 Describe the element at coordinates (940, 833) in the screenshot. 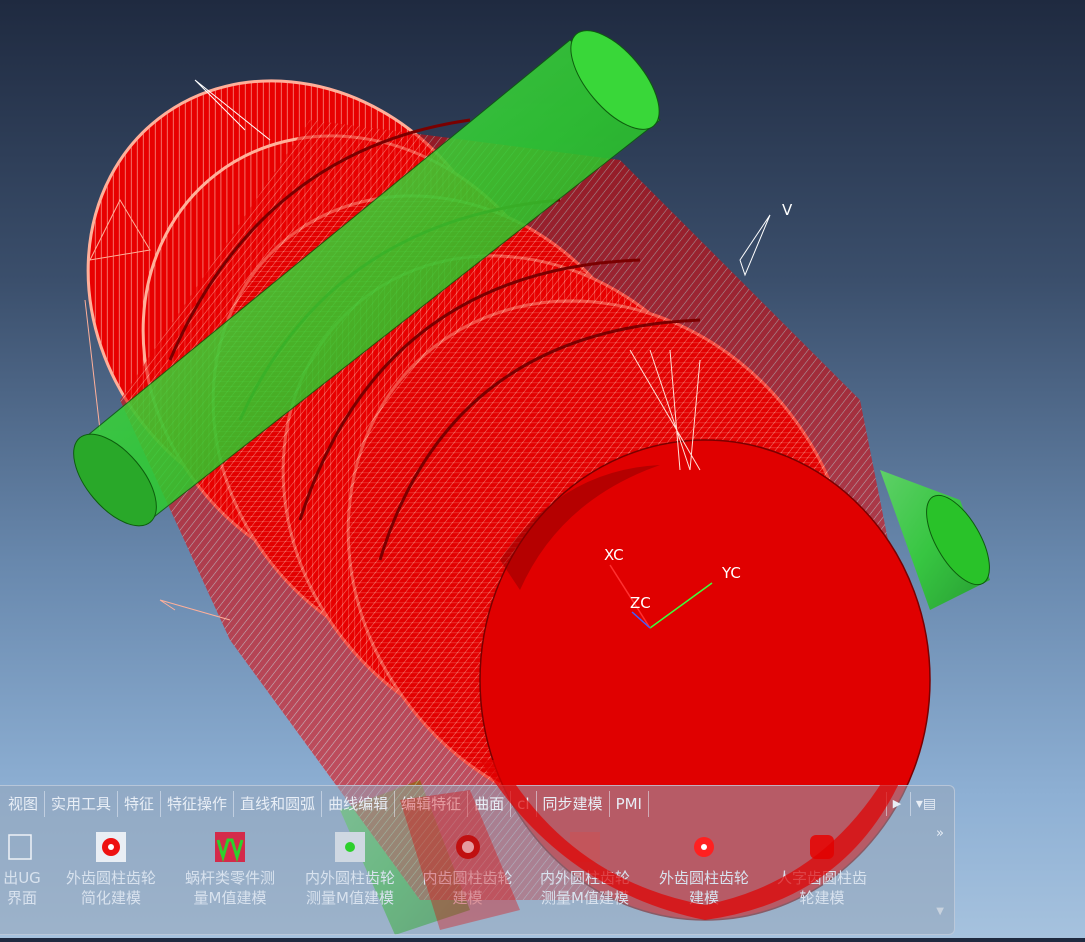

I see `ribbon-overflow-chevron: »` at that location.